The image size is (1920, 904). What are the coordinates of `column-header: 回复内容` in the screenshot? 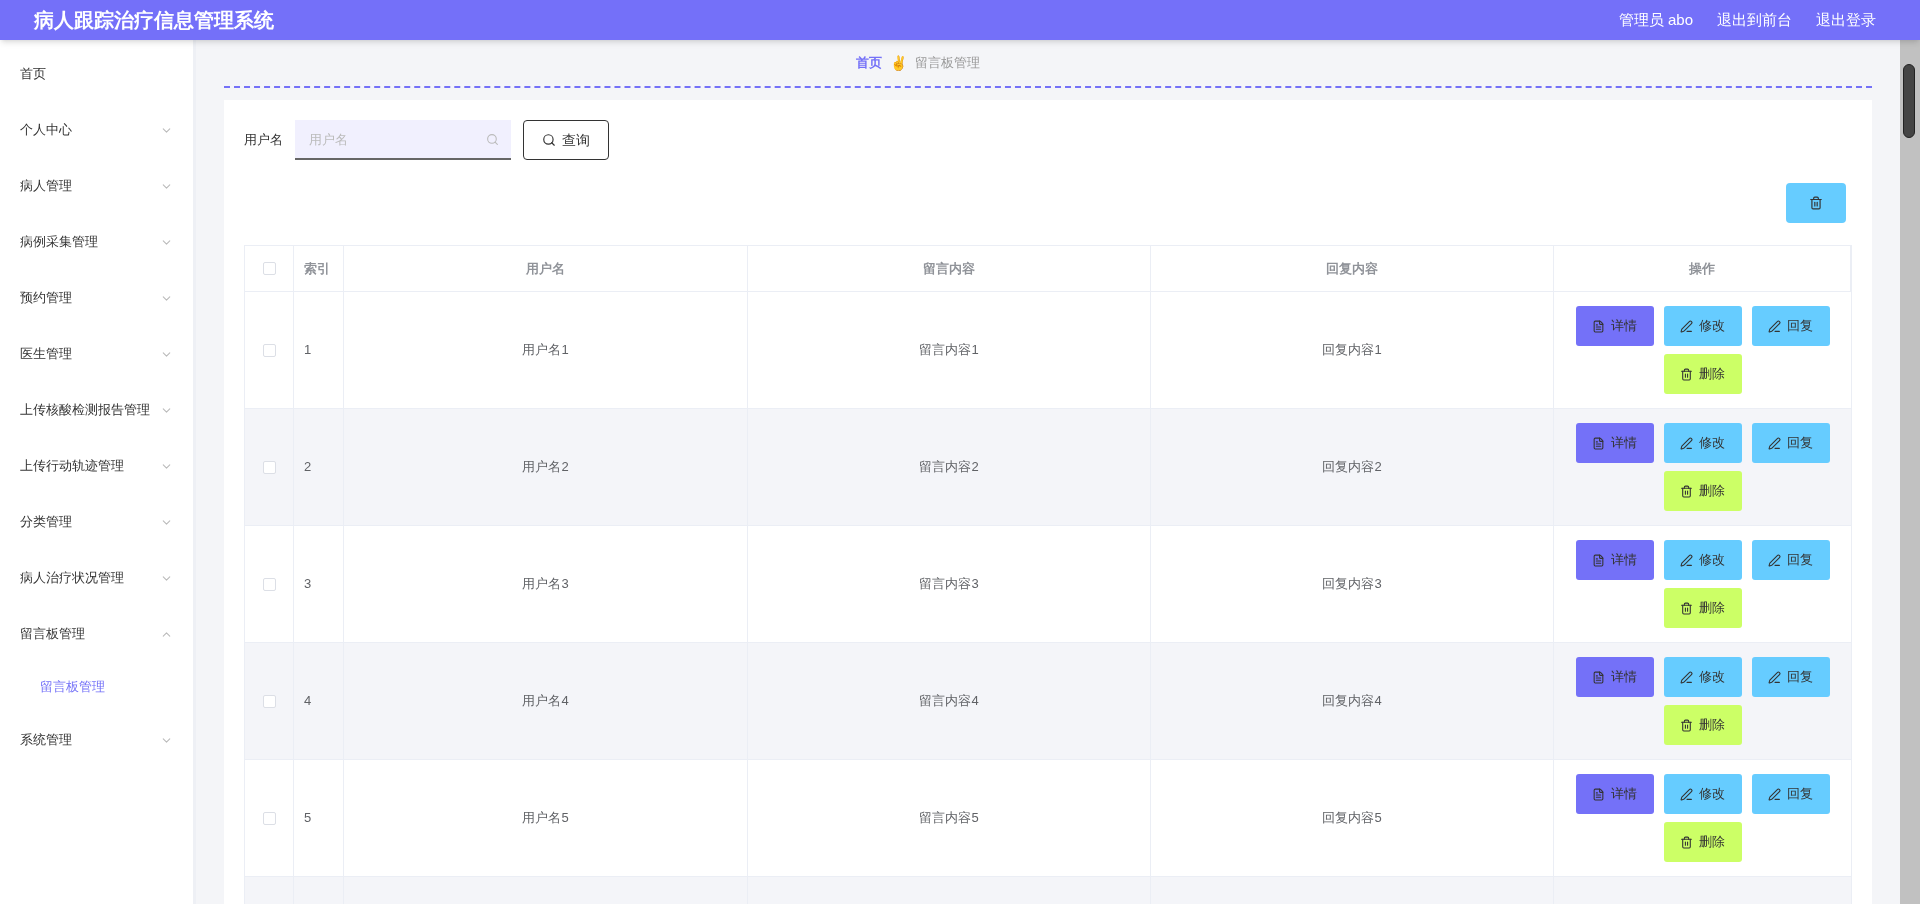 It's located at (1352, 268).